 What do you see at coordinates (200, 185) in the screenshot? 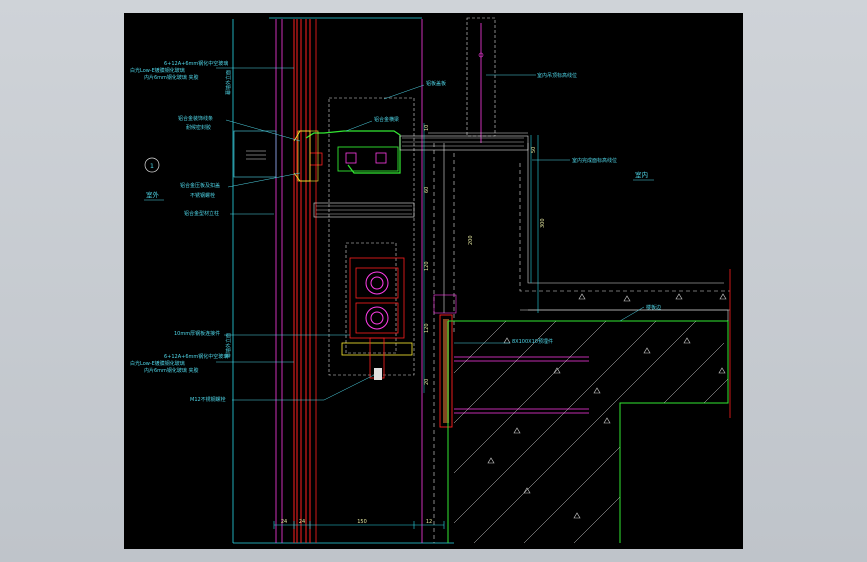
I see `annotation-left-mid-3: 铝合金压板及扣盖` at bounding box center [200, 185].